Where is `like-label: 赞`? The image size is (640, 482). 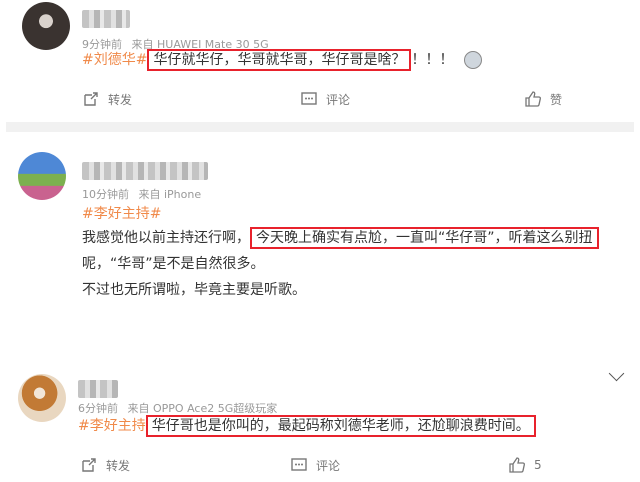
like-label: 赞 is located at coordinates (556, 99).